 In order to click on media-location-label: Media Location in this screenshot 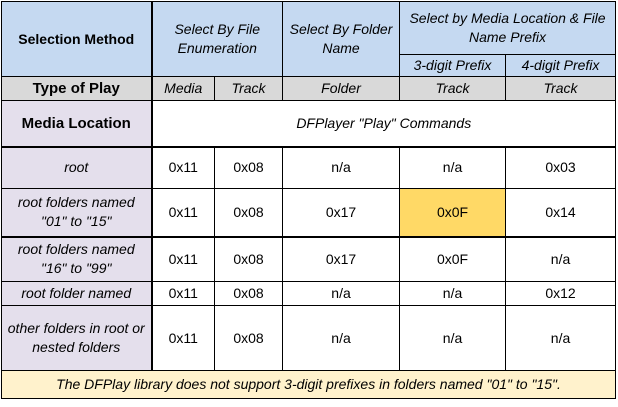, I will do `click(76, 124)`.